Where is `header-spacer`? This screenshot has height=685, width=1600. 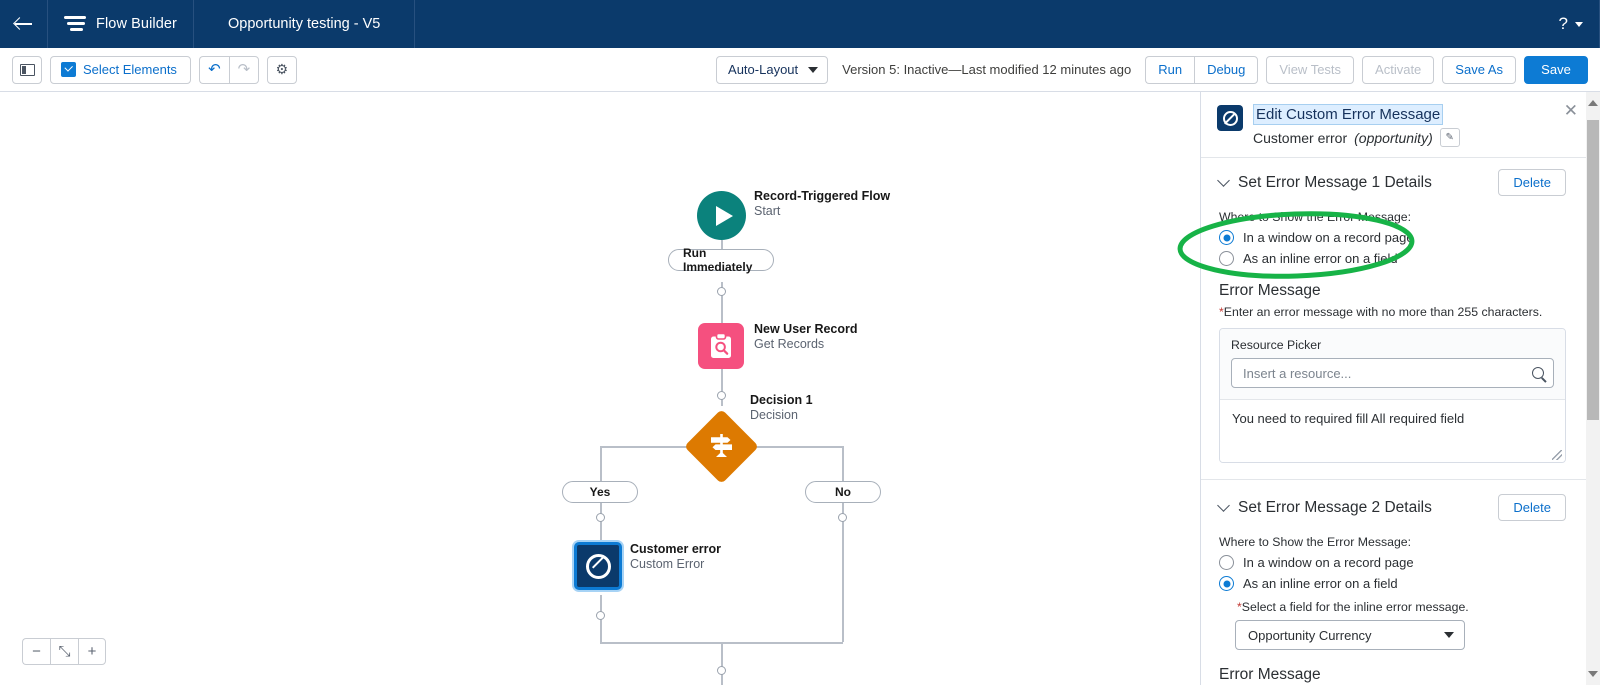
header-spacer is located at coordinates (978, 24).